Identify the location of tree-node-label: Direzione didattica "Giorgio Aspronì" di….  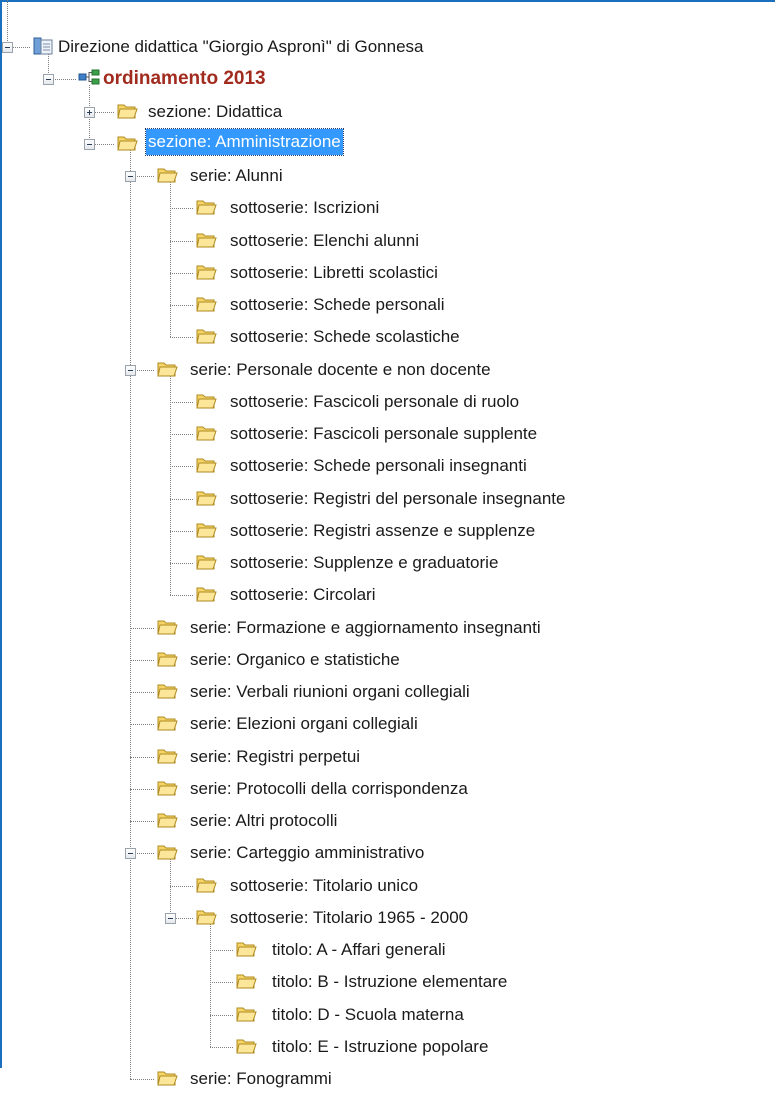
(241, 47).